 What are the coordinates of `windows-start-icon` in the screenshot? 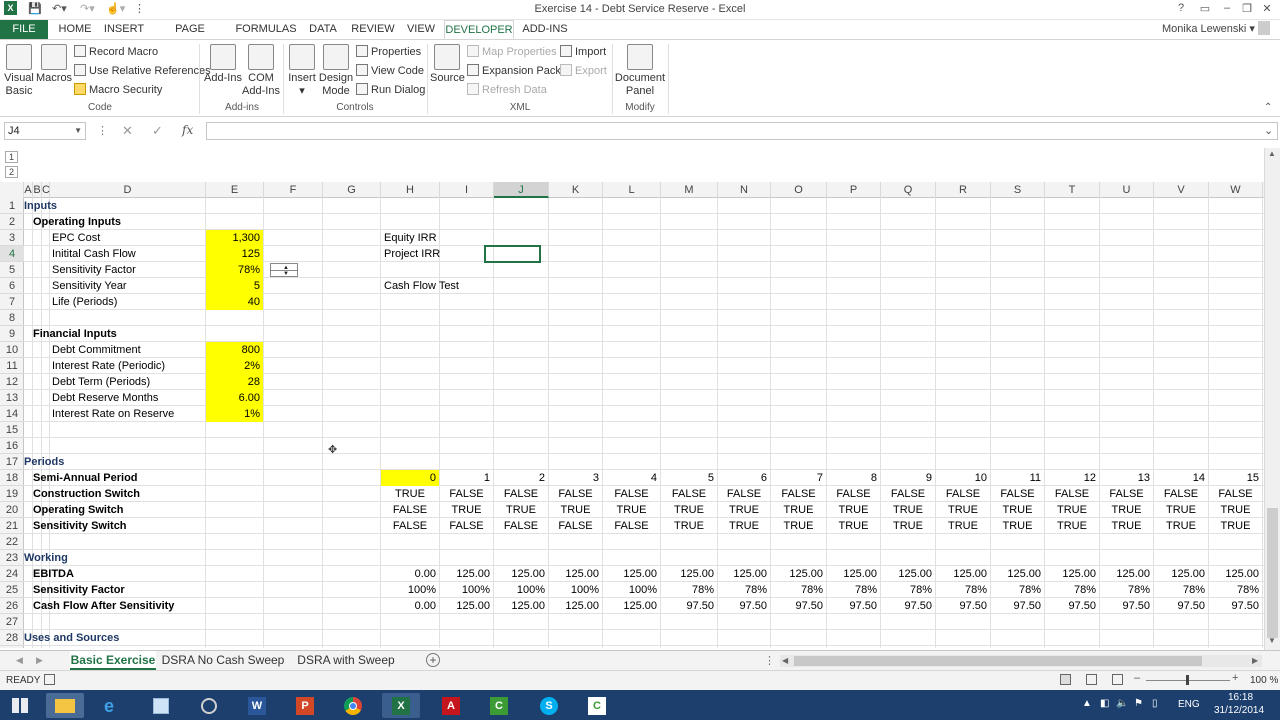 It's located at (20, 705).